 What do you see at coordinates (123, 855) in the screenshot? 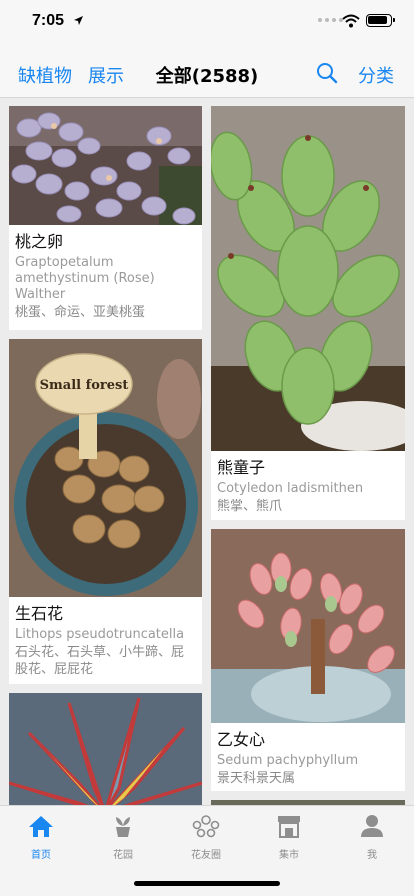
I see `tab-label: 花园` at bounding box center [123, 855].